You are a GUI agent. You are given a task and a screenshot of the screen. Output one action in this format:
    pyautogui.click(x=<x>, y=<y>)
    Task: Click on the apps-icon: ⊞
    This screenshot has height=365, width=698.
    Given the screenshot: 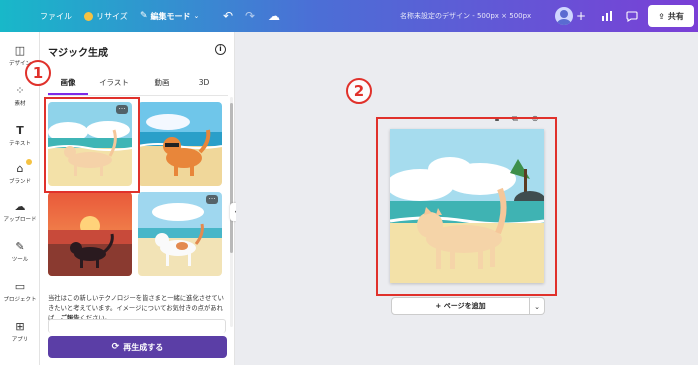 What is the action you would take?
    pyautogui.click(x=20, y=326)
    